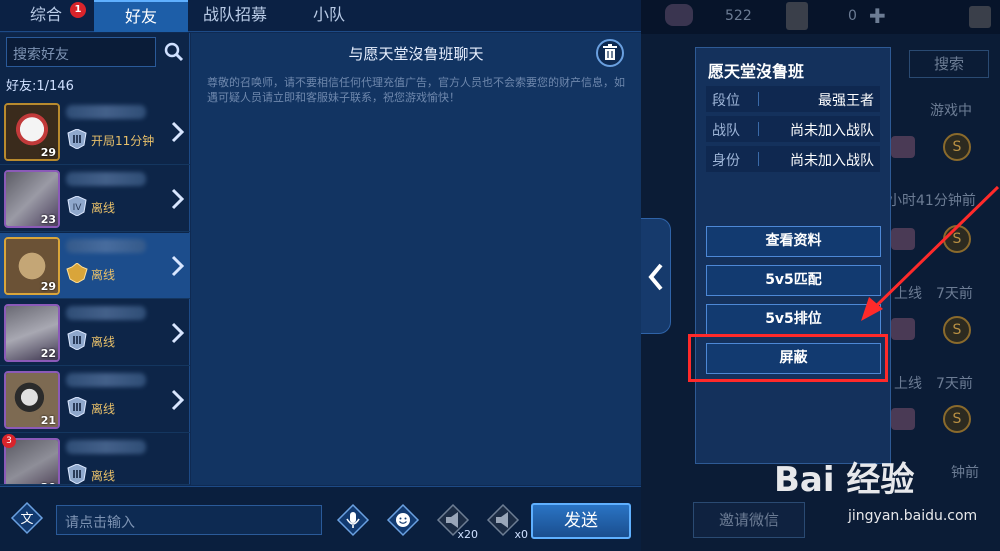 This screenshot has width=1000, height=551. Describe the element at coordinates (189, 520) in the screenshot. I see `chat-message-input: 请点击输入` at that location.